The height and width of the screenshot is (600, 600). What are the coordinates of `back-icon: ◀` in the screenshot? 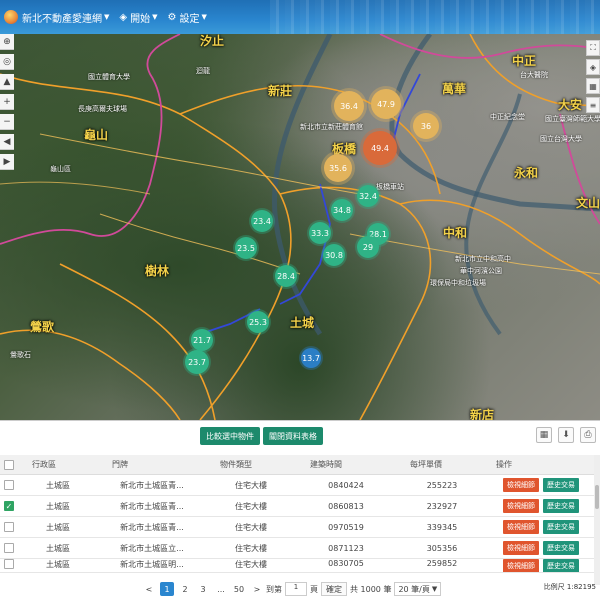 It's located at (7, 142).